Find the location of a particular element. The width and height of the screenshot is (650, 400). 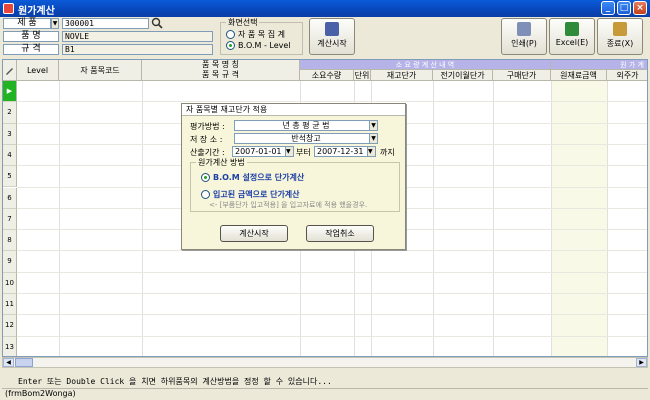

minimize-button: _ is located at coordinates (608, 8).